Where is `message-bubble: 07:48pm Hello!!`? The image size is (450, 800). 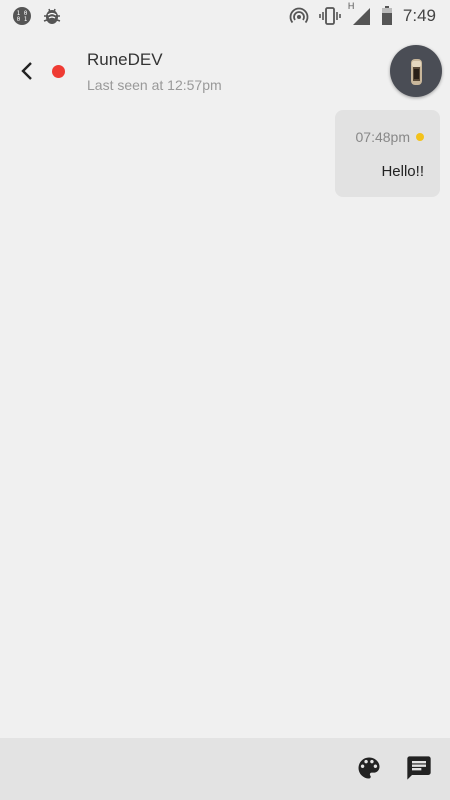 message-bubble: 07:48pm Hello!! is located at coordinates (387, 153).